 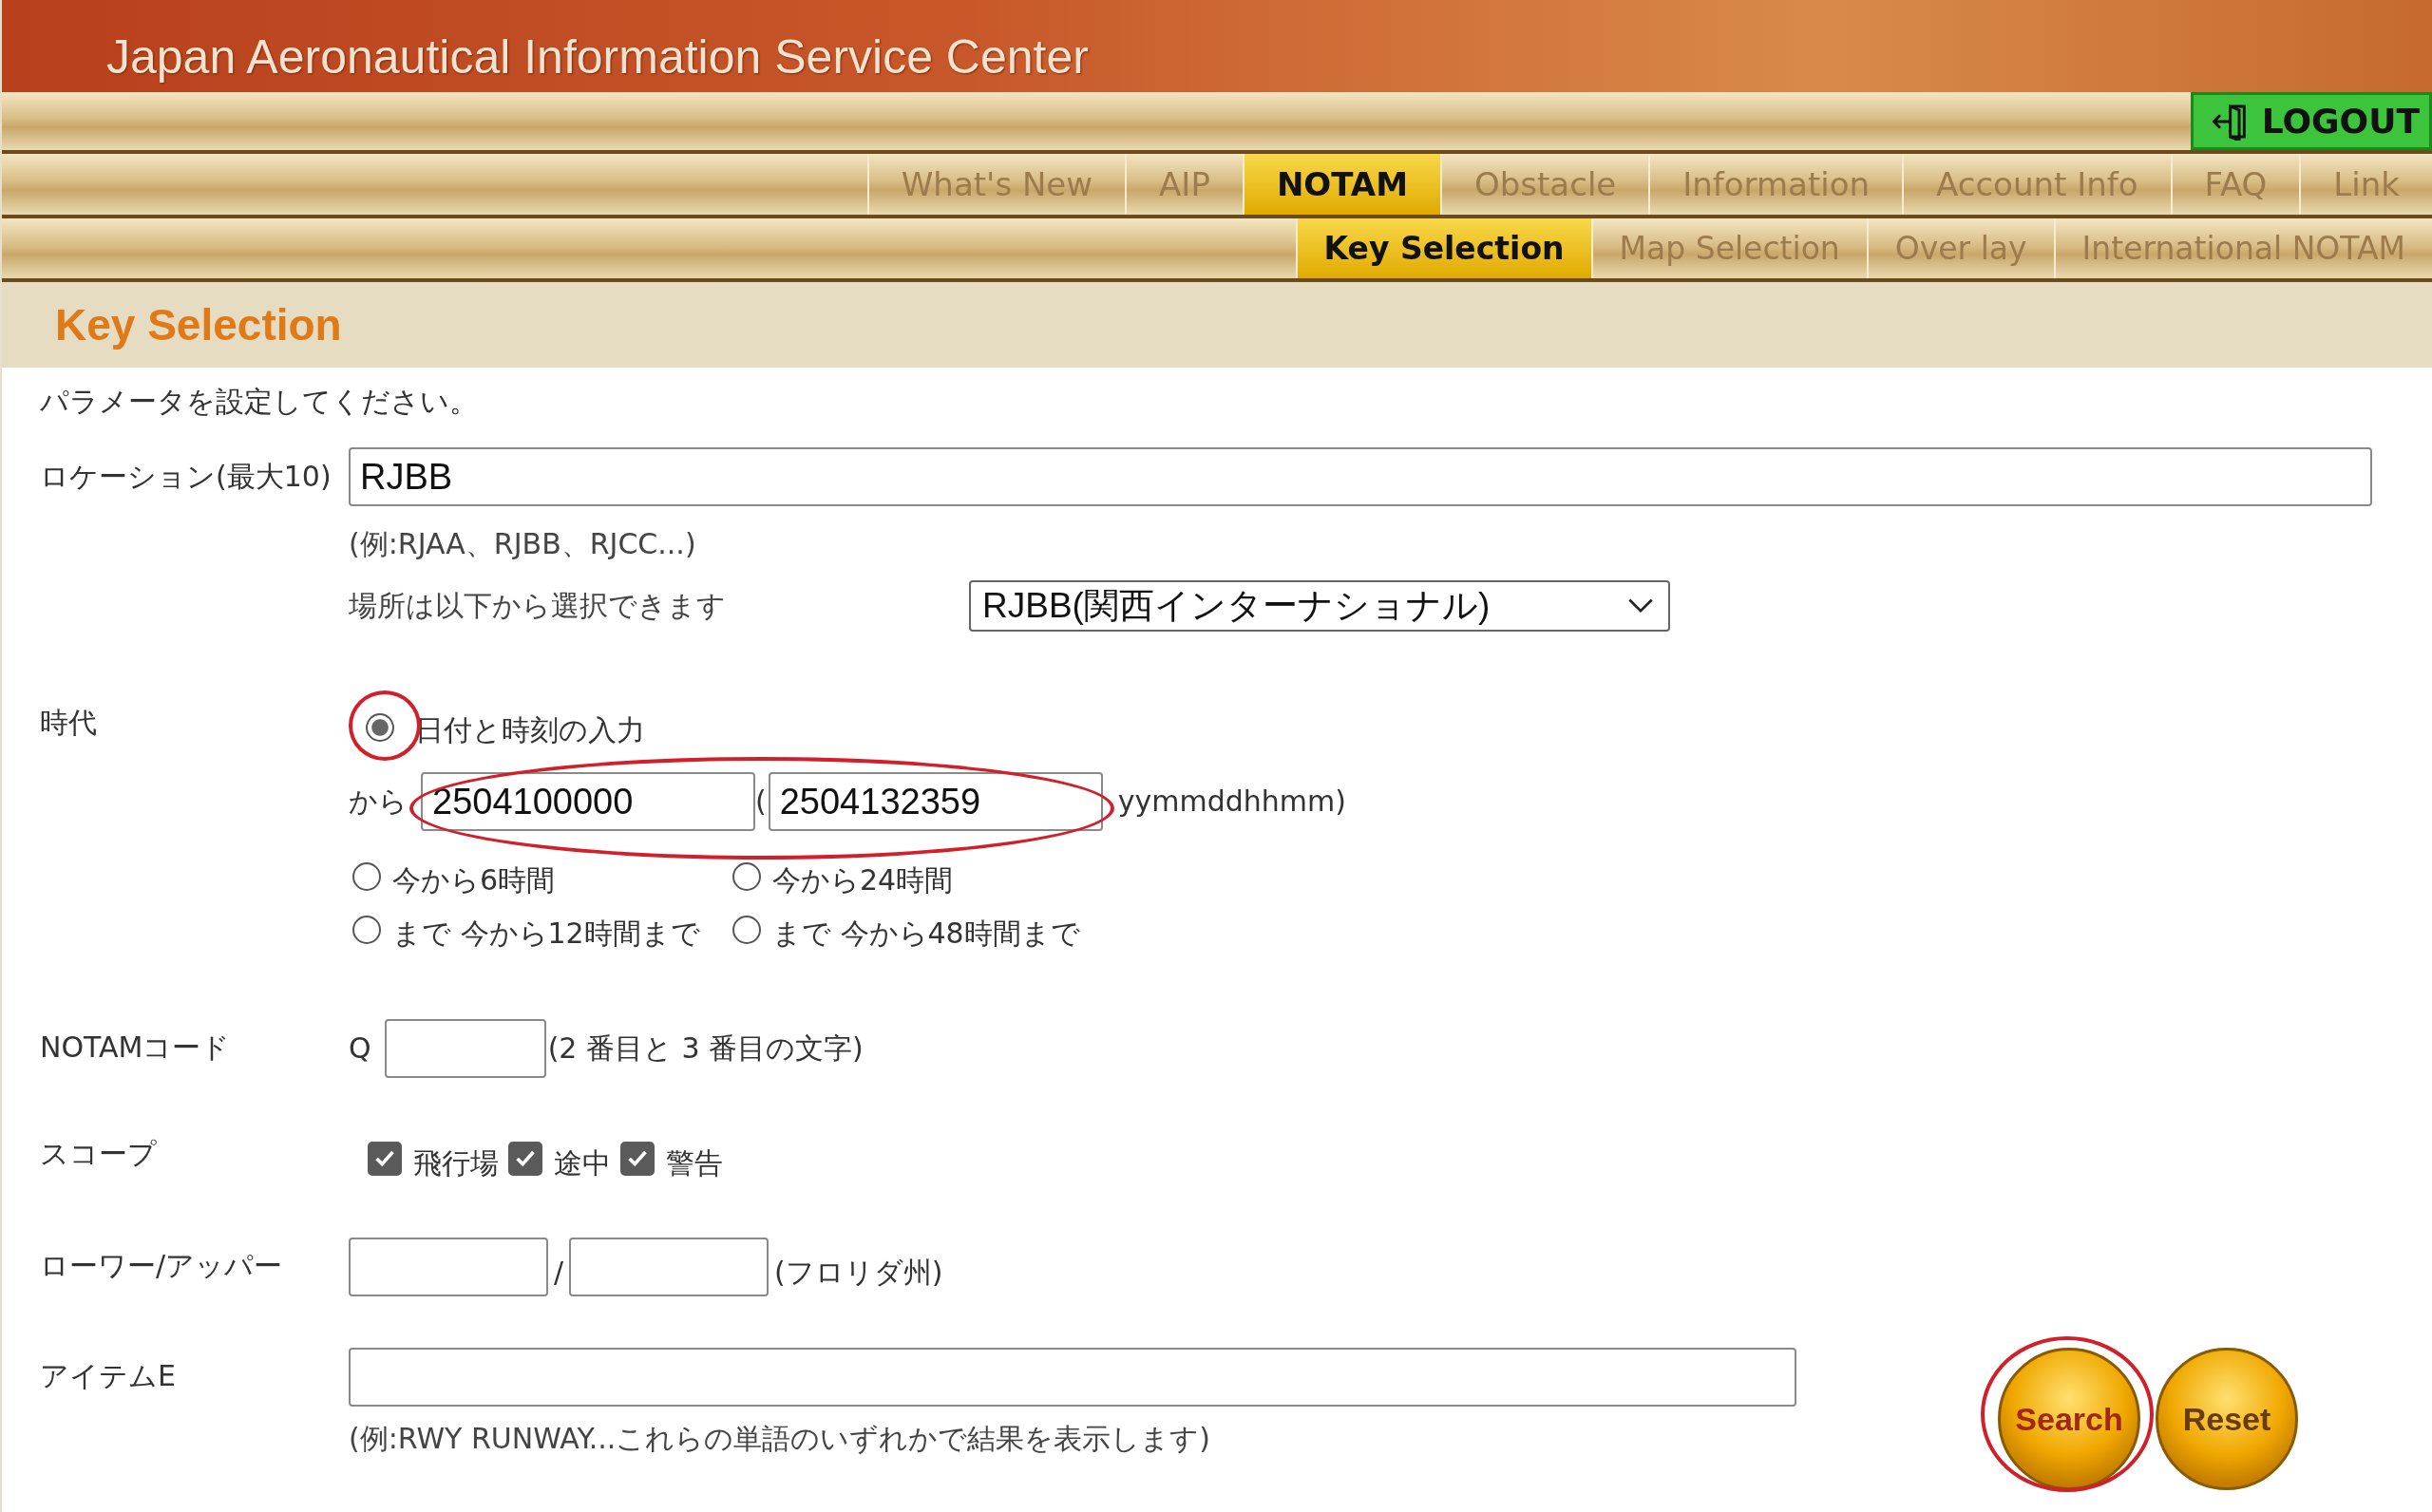 What do you see at coordinates (1231, 802) in the screenshot?
I see `format-hint: yymmddhhmm)` at bounding box center [1231, 802].